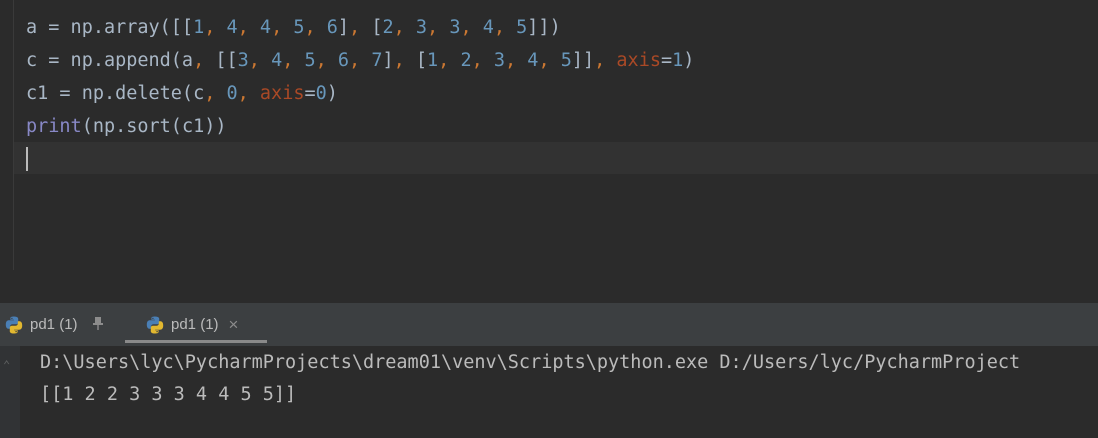 This screenshot has width=1098, height=438. What do you see at coordinates (54, 126) in the screenshot?
I see `code-token: print` at bounding box center [54, 126].